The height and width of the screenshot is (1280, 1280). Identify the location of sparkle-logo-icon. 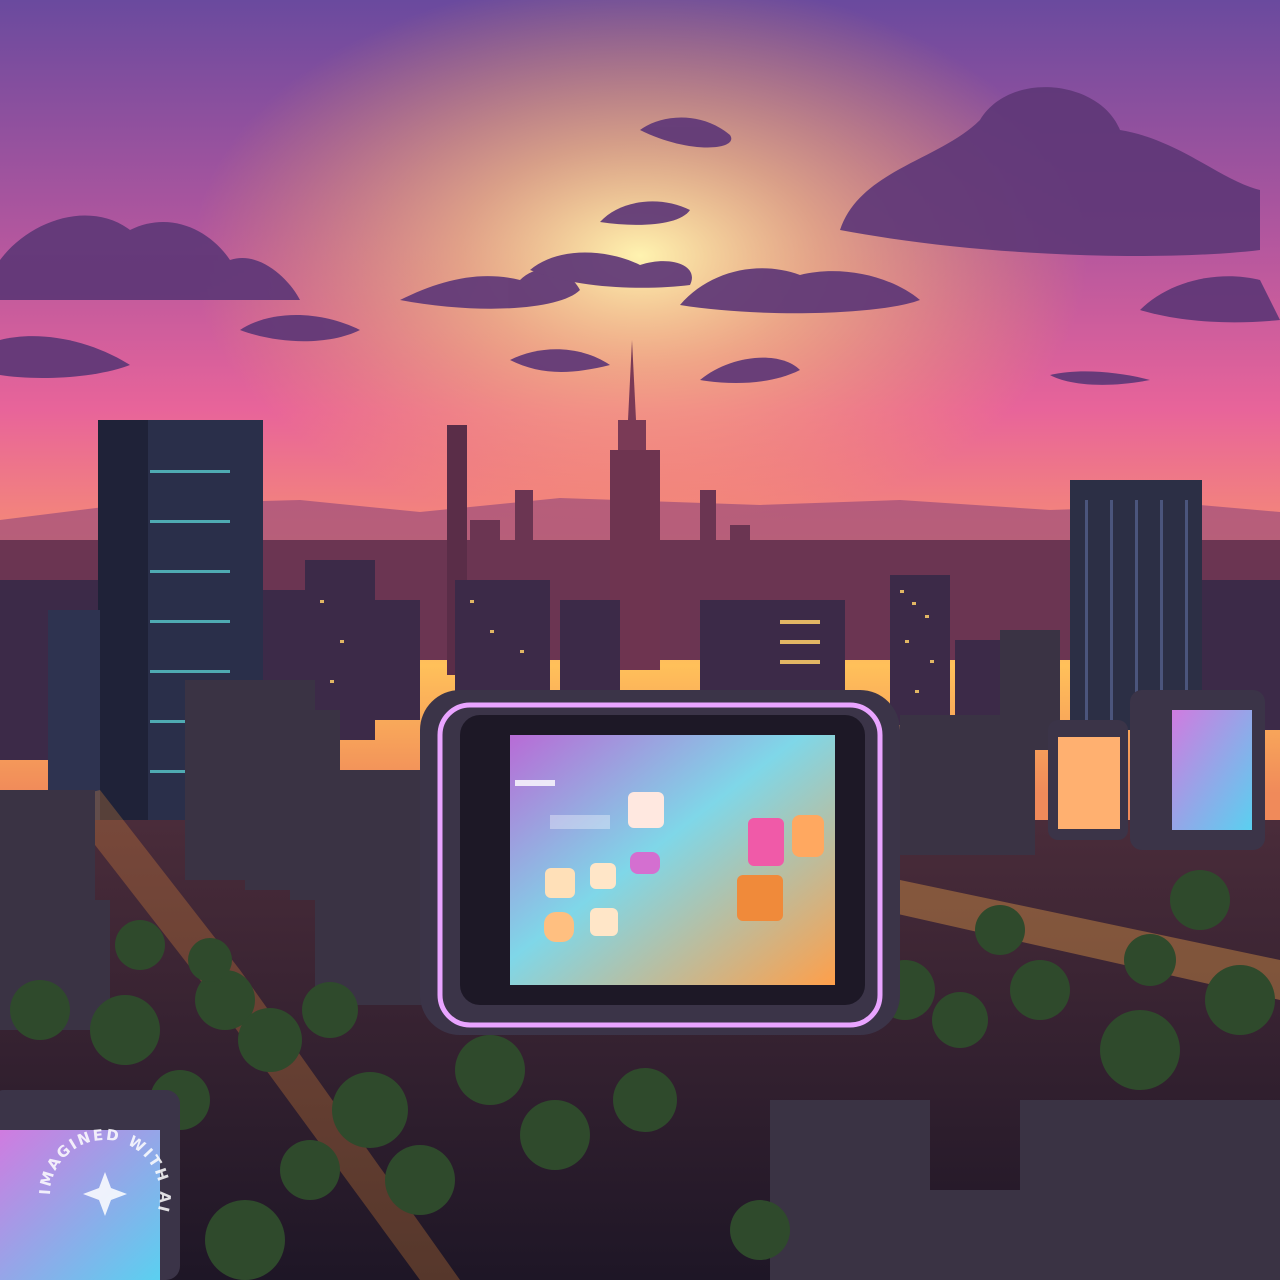
(105, 1194).